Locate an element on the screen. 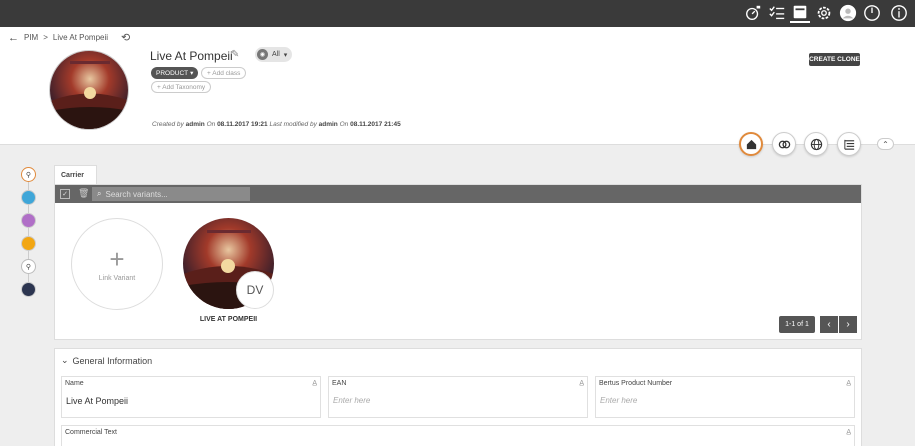 The height and width of the screenshot is (446, 915). home-button is located at coordinates (751, 144).